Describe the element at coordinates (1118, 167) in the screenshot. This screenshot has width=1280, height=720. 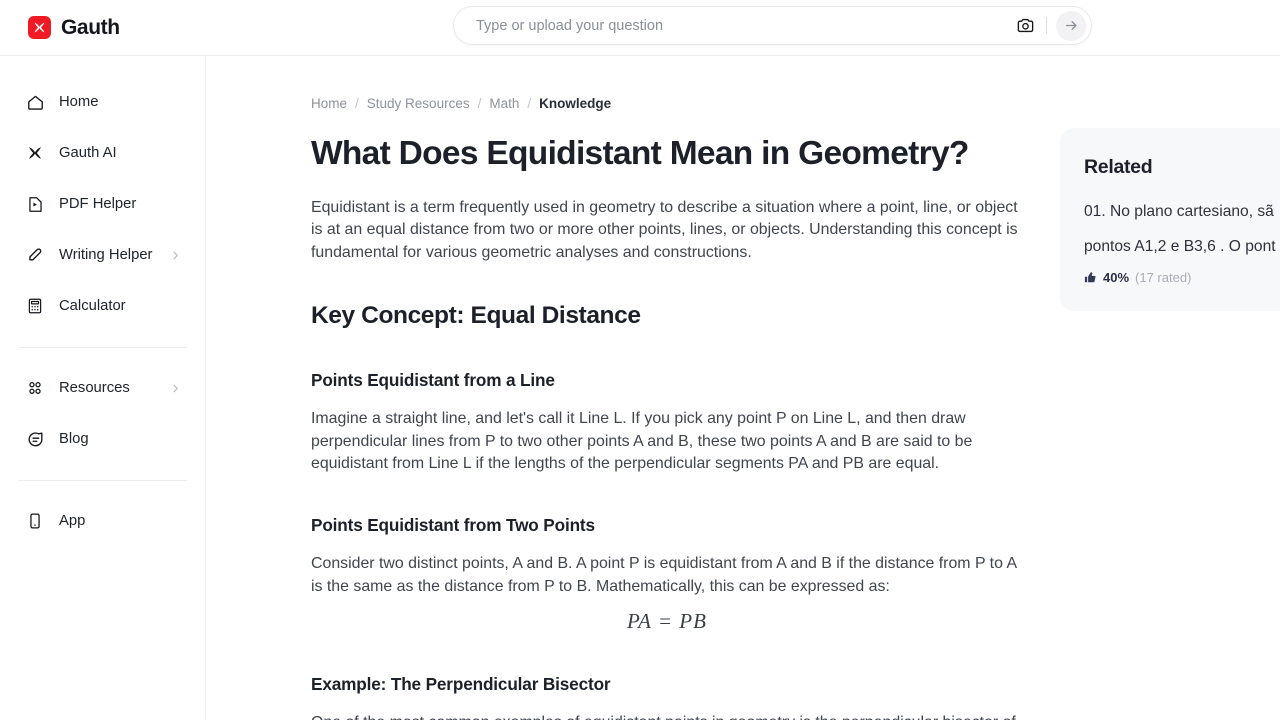
I see `related-panel-title: Related` at that location.